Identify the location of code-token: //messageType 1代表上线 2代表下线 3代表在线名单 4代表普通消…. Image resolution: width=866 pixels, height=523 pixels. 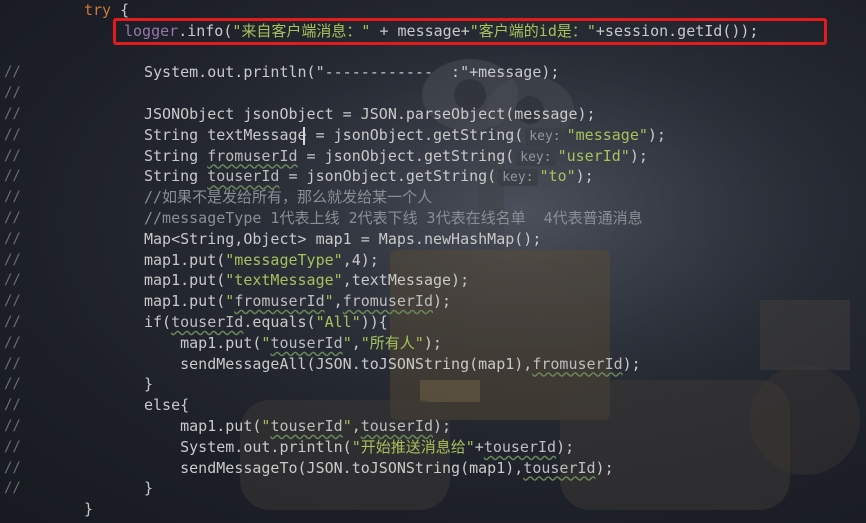
(393, 218).